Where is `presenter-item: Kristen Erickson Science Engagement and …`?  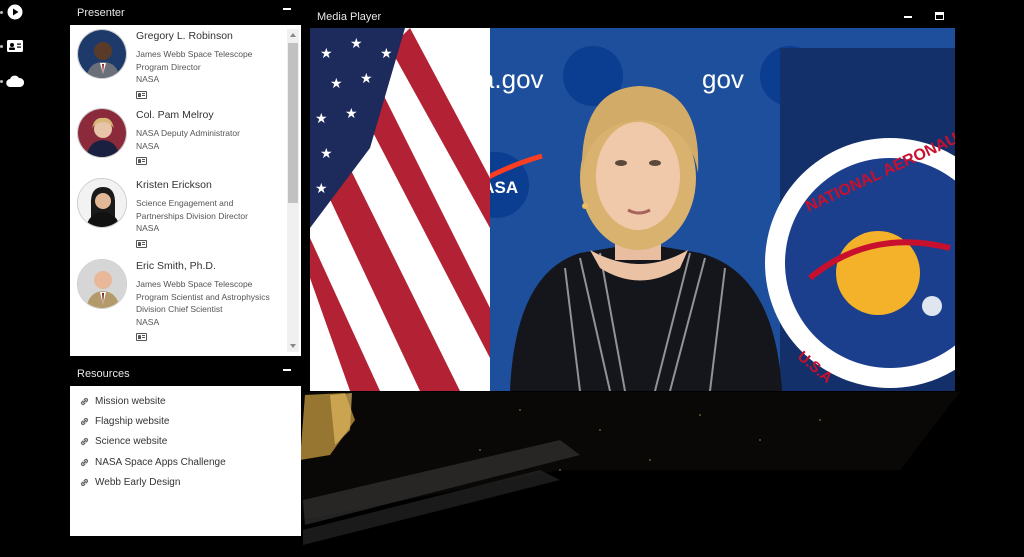 presenter-item: Kristen Erickson Science Engagement and … is located at coordinates (185, 214).